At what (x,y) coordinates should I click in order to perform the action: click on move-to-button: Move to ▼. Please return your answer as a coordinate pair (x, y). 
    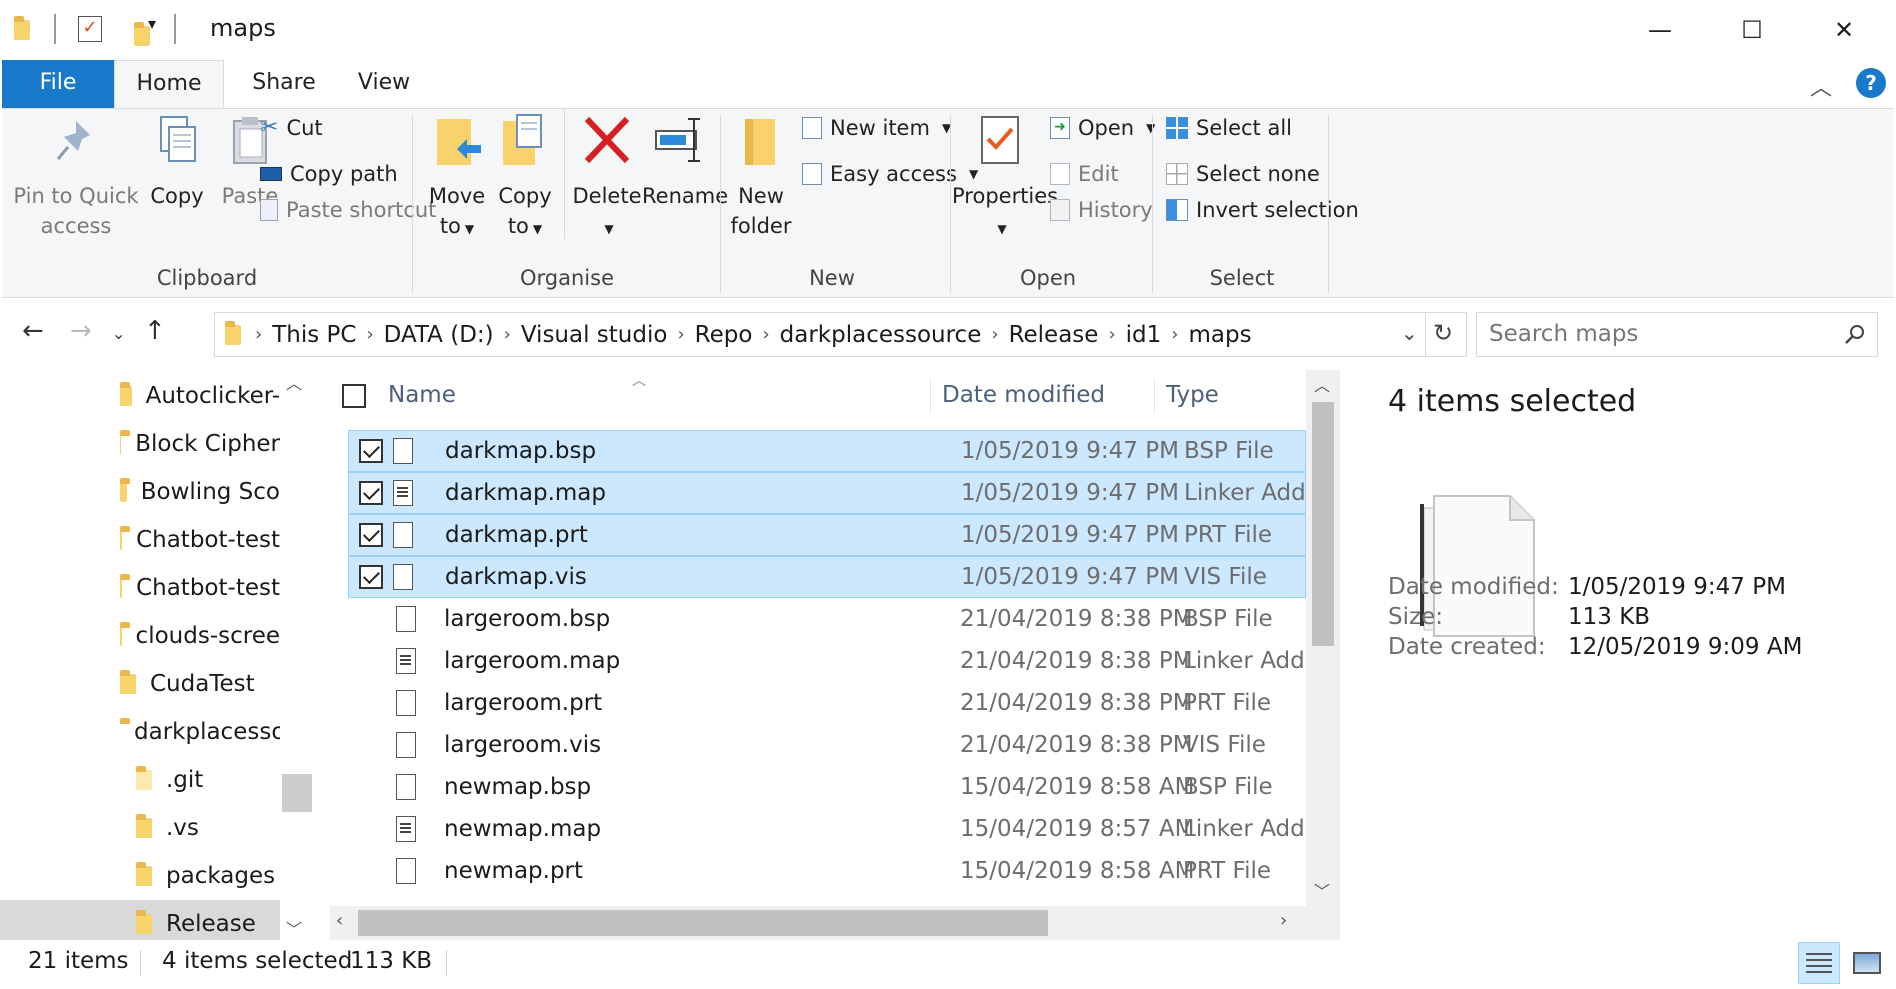
    Looking at the image, I should click on (457, 176).